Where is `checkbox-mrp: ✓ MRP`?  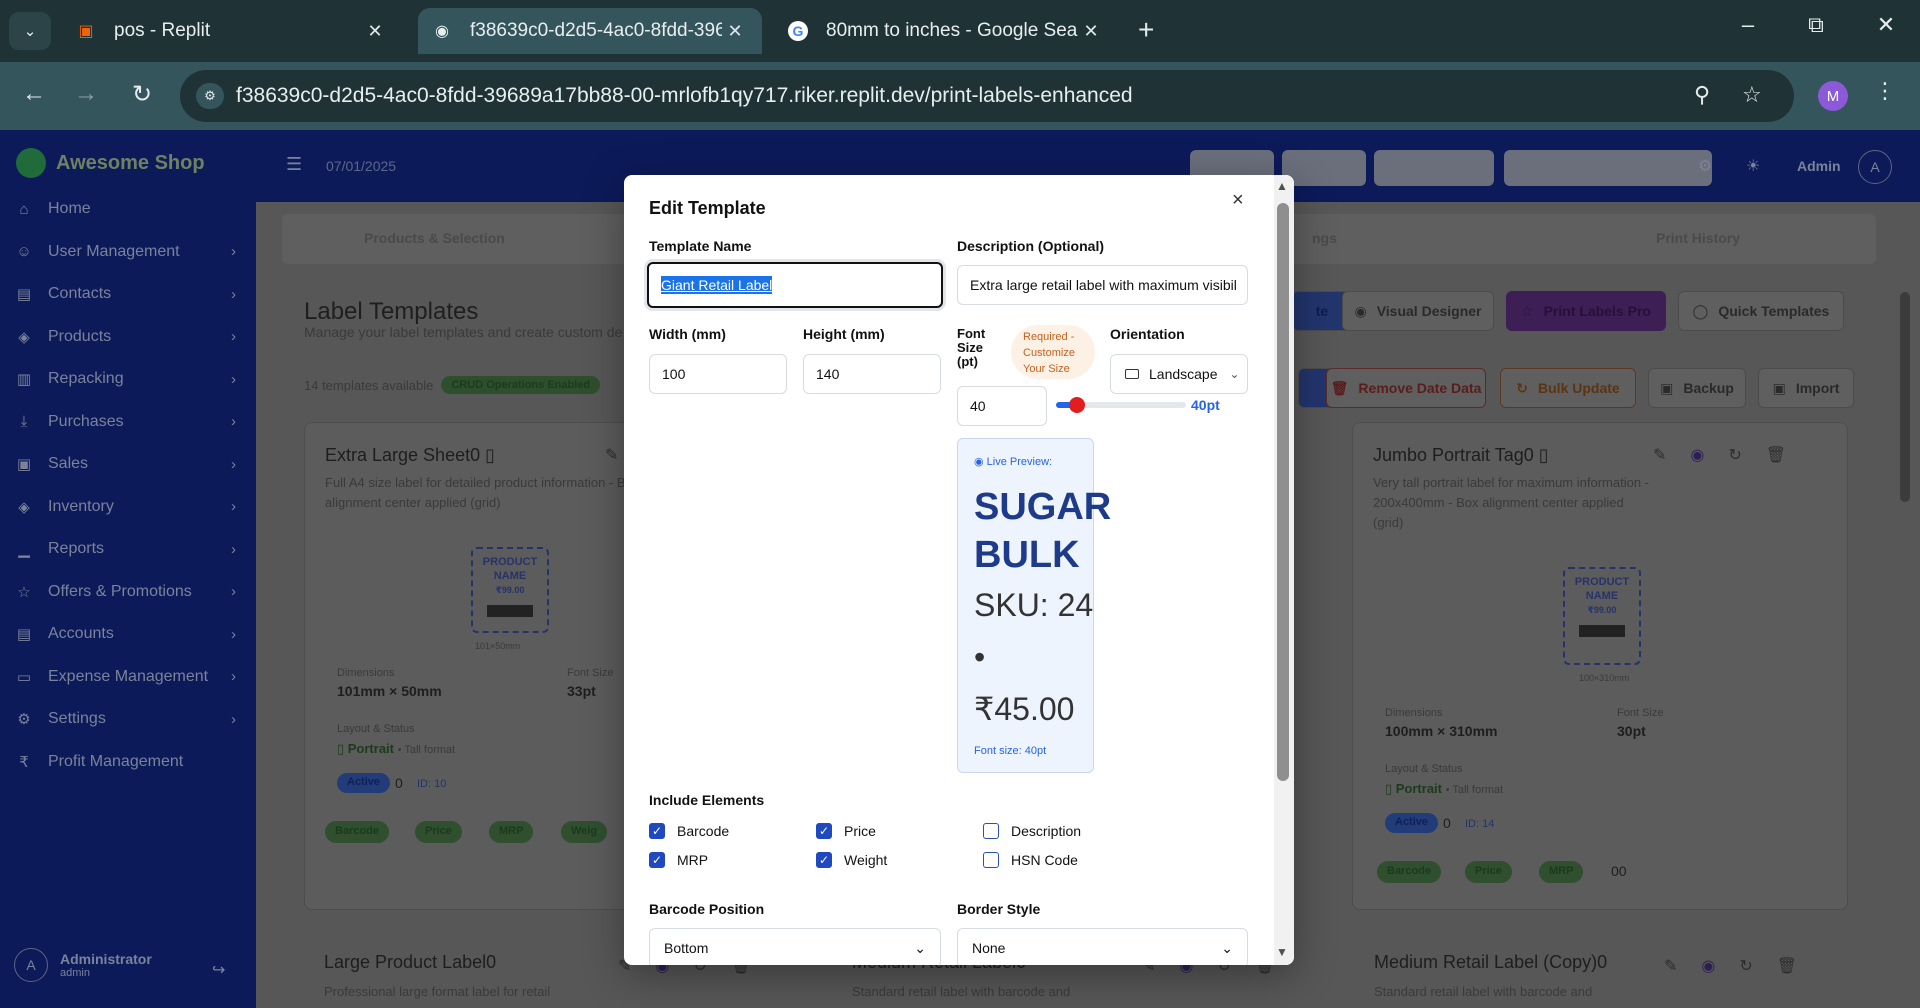 checkbox-mrp: ✓ MRP is located at coordinates (678, 860).